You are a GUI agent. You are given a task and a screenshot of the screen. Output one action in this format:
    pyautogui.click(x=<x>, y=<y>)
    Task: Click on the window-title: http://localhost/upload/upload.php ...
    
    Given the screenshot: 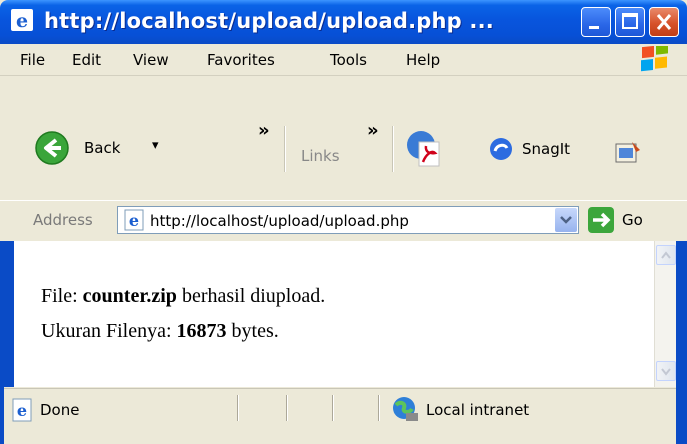 What is the action you would take?
    pyautogui.click(x=269, y=21)
    